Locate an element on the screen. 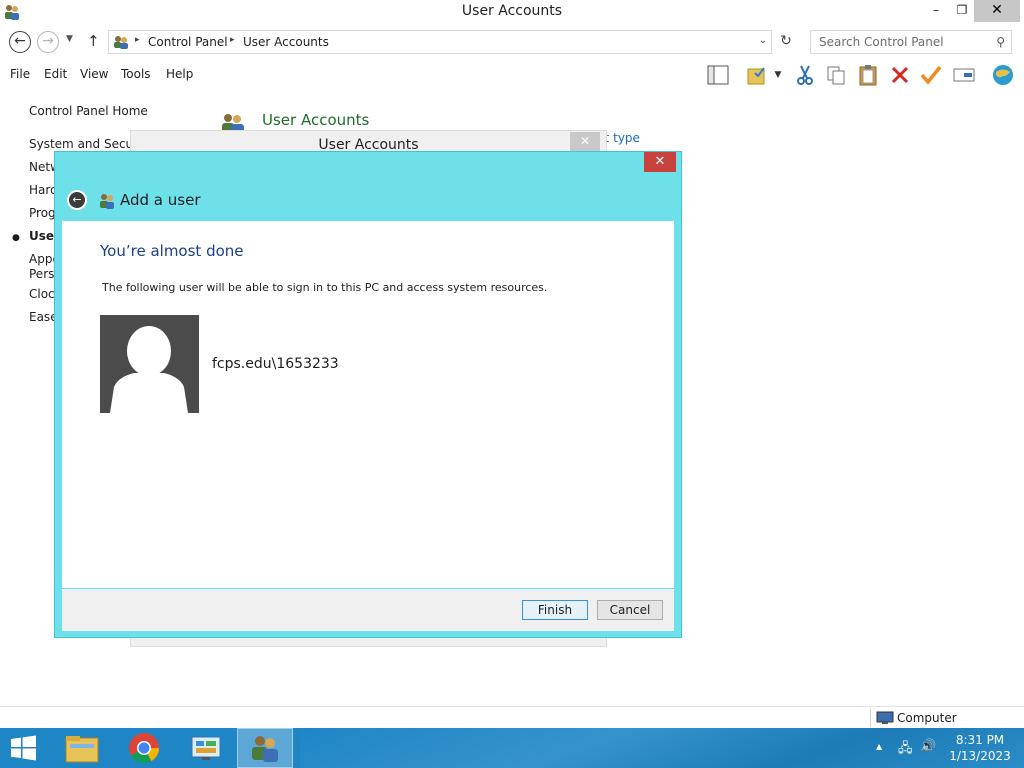 This screenshot has width=1024, height=768. search-input is located at coordinates (900, 42).